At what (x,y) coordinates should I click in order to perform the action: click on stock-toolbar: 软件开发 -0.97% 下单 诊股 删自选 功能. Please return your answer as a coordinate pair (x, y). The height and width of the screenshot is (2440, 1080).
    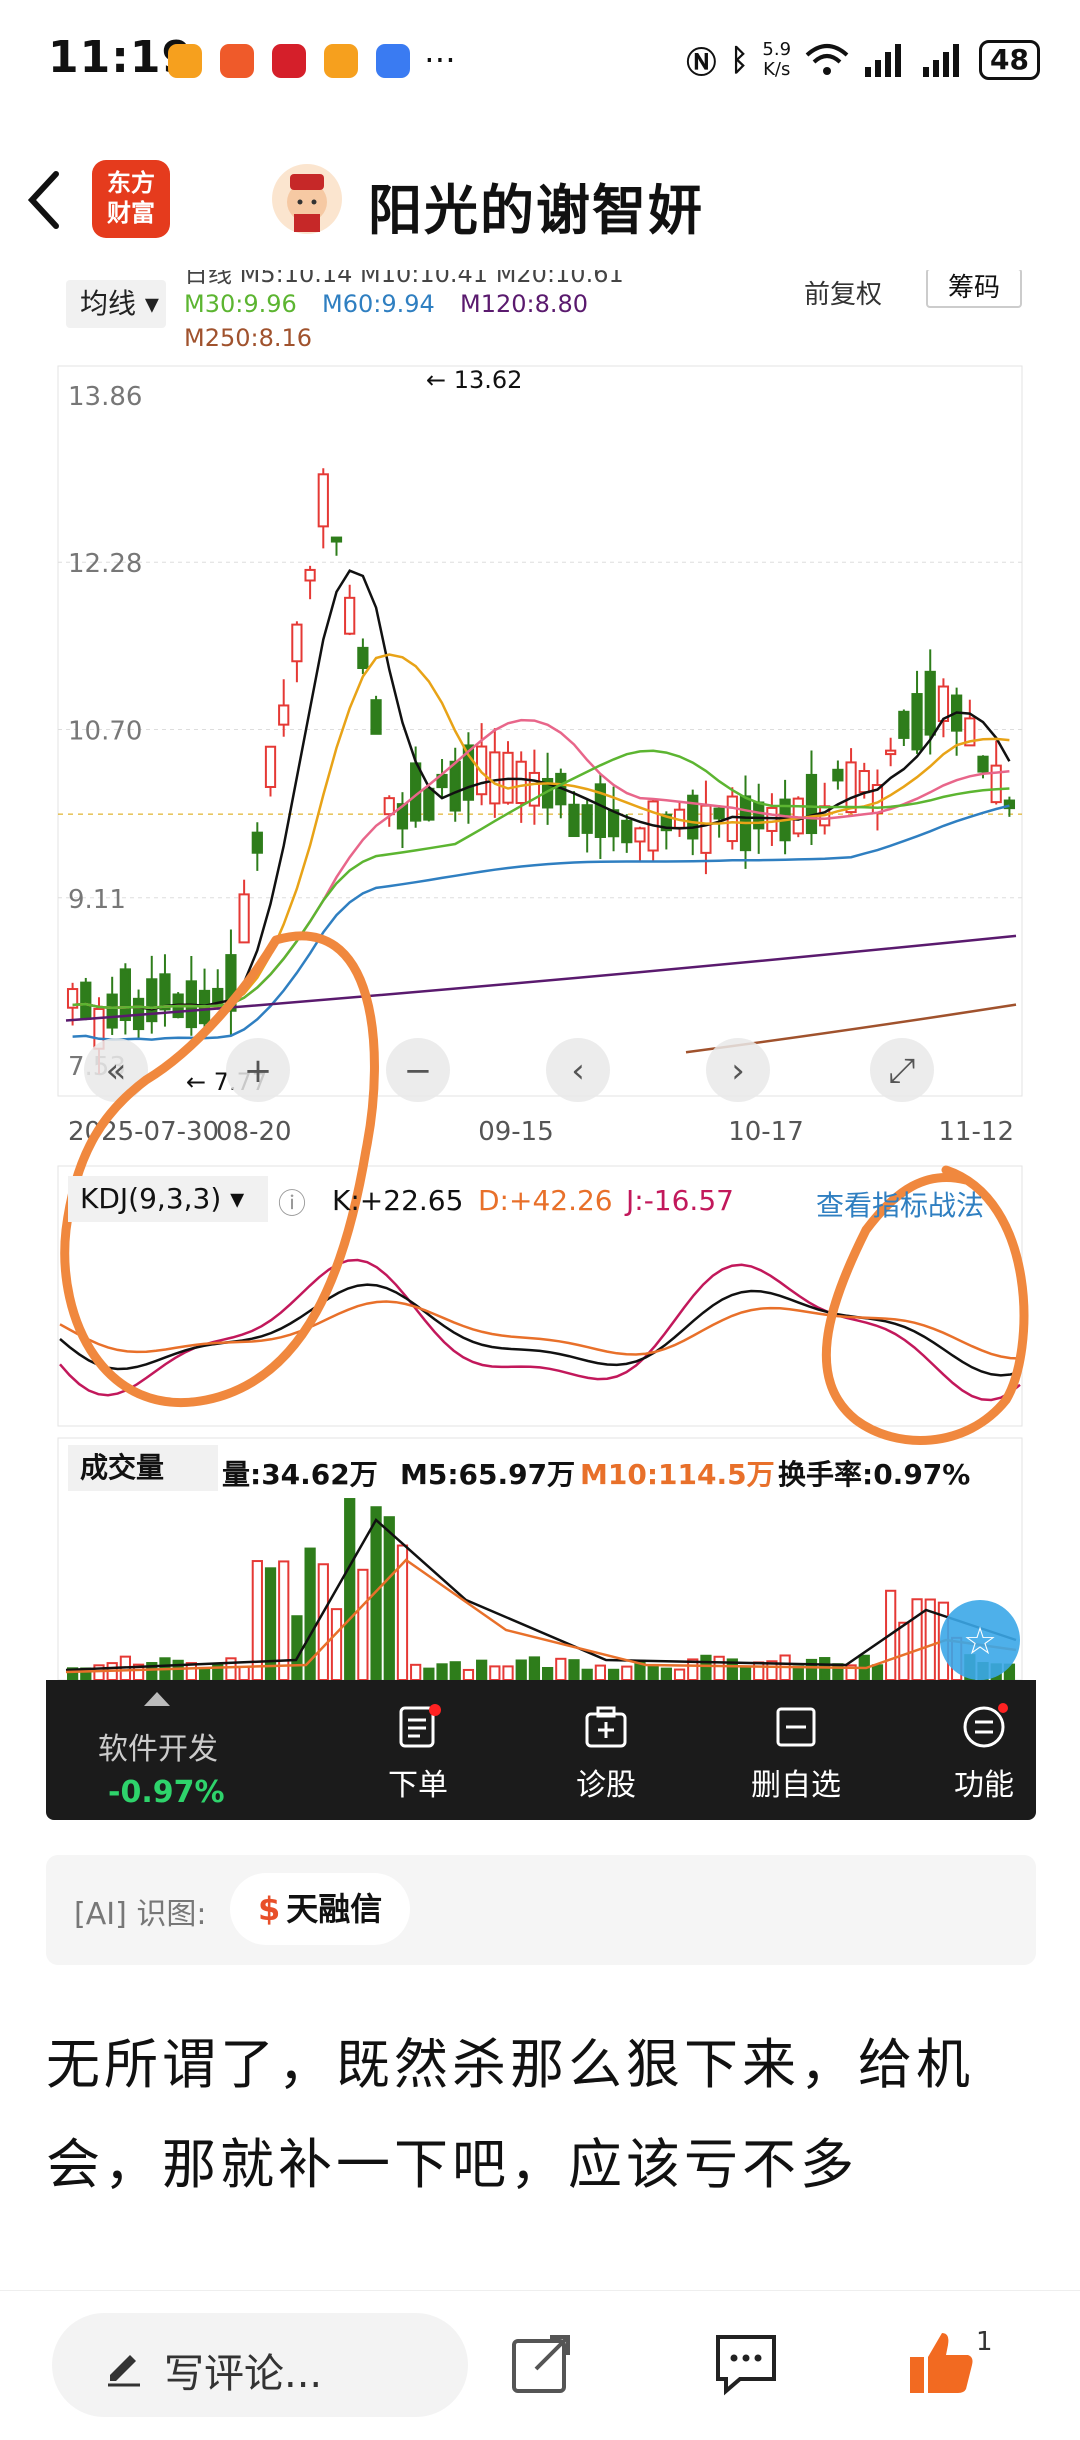
    Looking at the image, I should click on (541, 1750).